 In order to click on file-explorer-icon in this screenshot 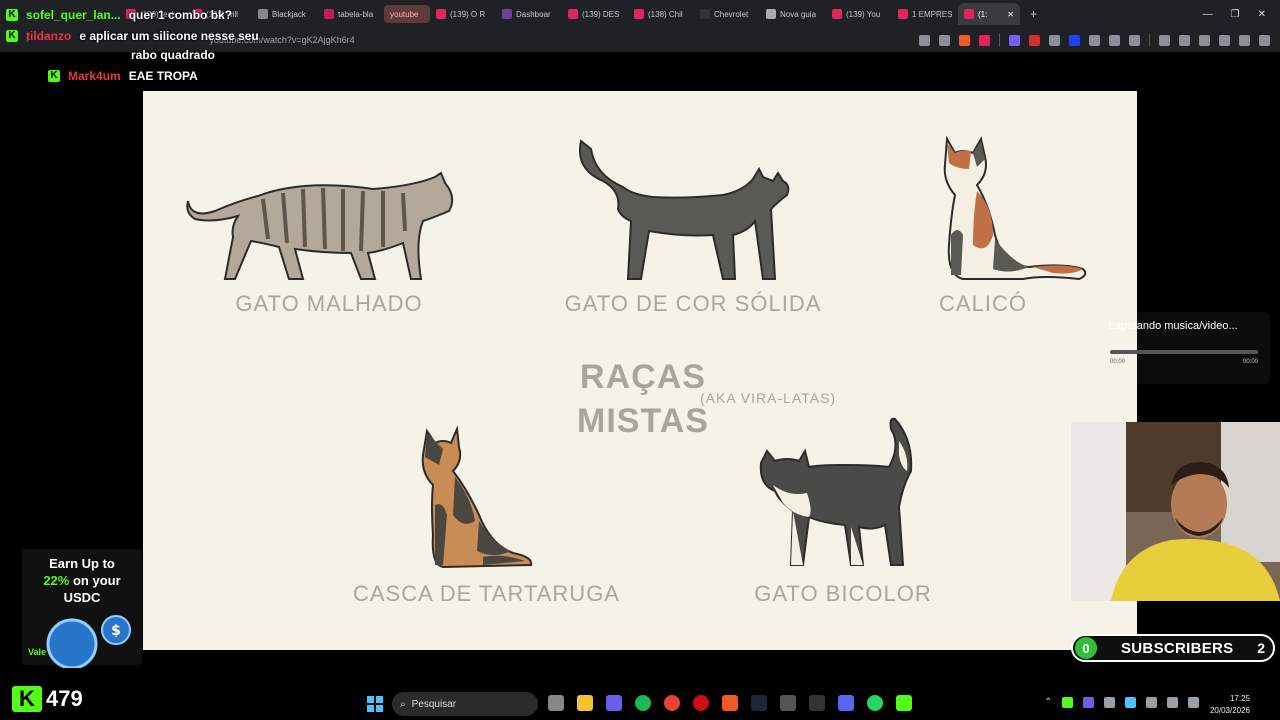, I will do `click(585, 703)`.